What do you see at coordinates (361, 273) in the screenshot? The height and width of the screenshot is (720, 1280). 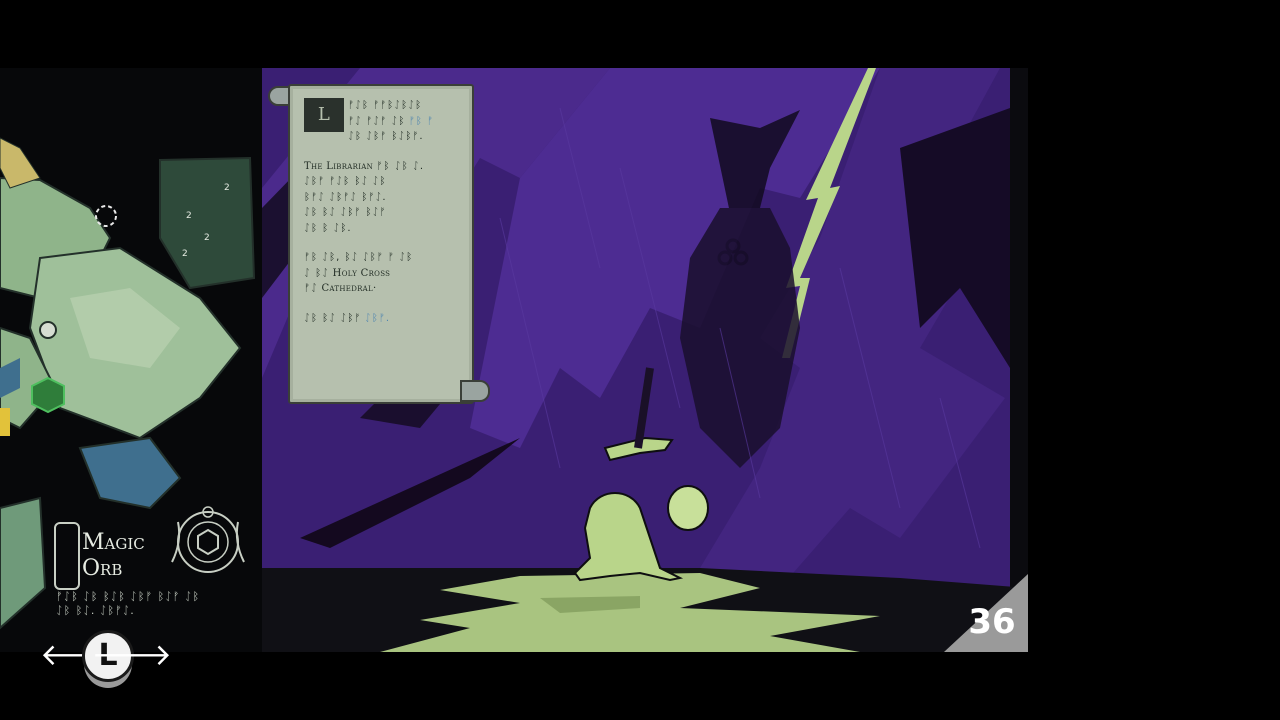 I see `holy-cross-label: Holy Cross` at bounding box center [361, 273].